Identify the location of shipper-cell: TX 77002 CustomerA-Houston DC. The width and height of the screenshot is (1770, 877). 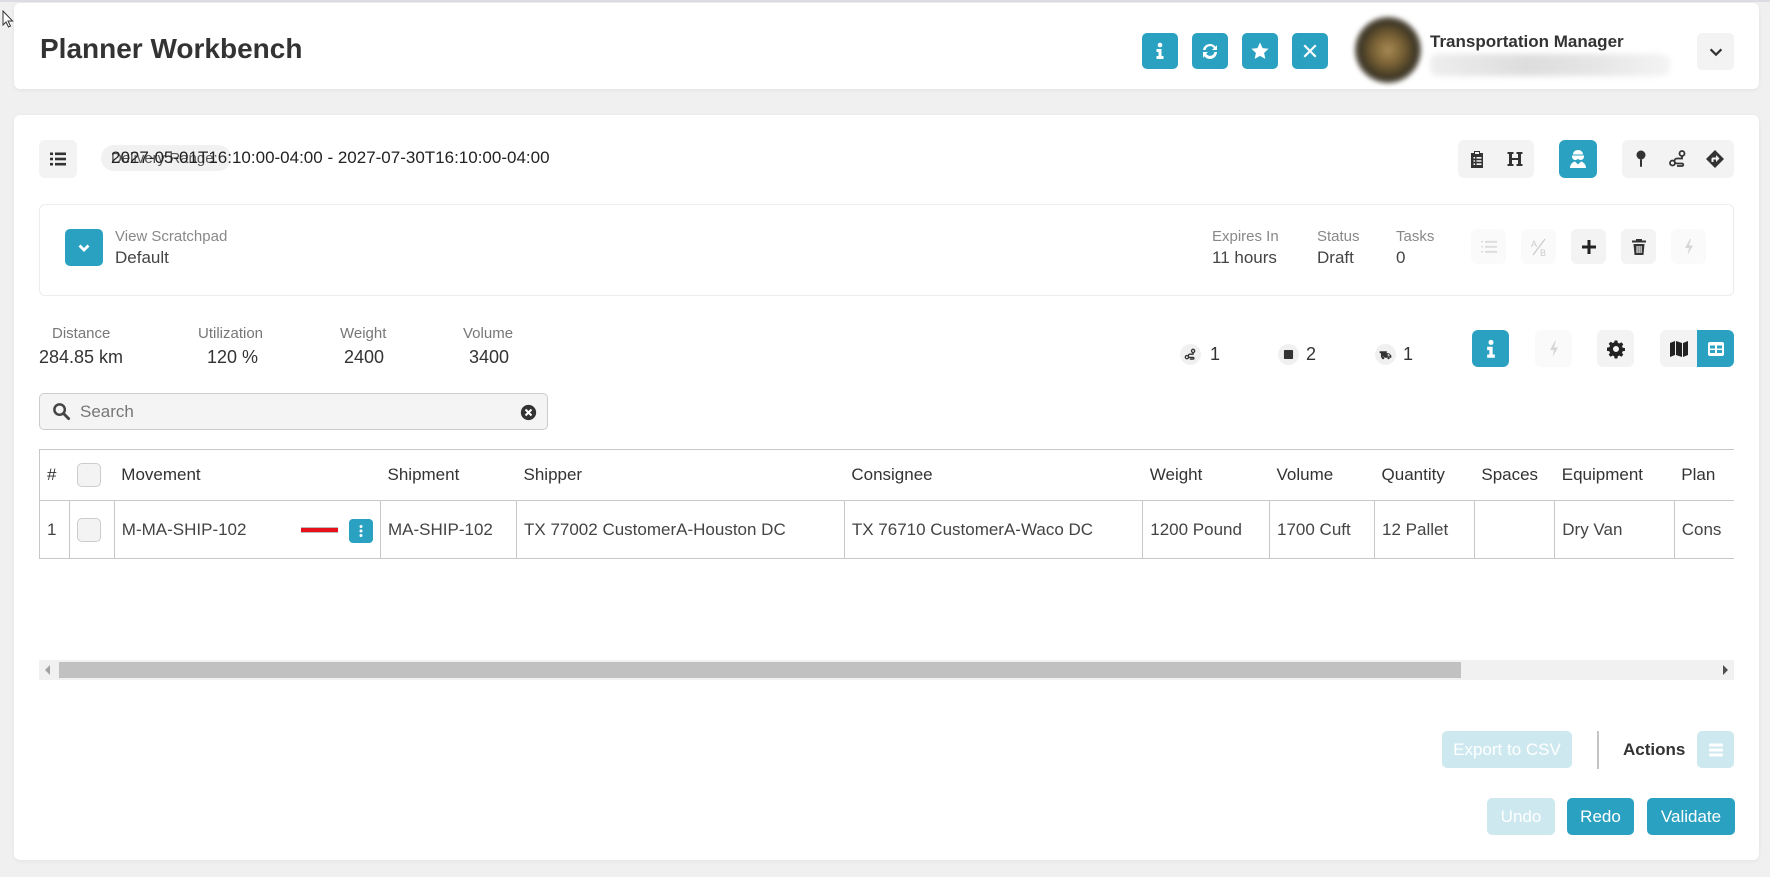
(680, 529).